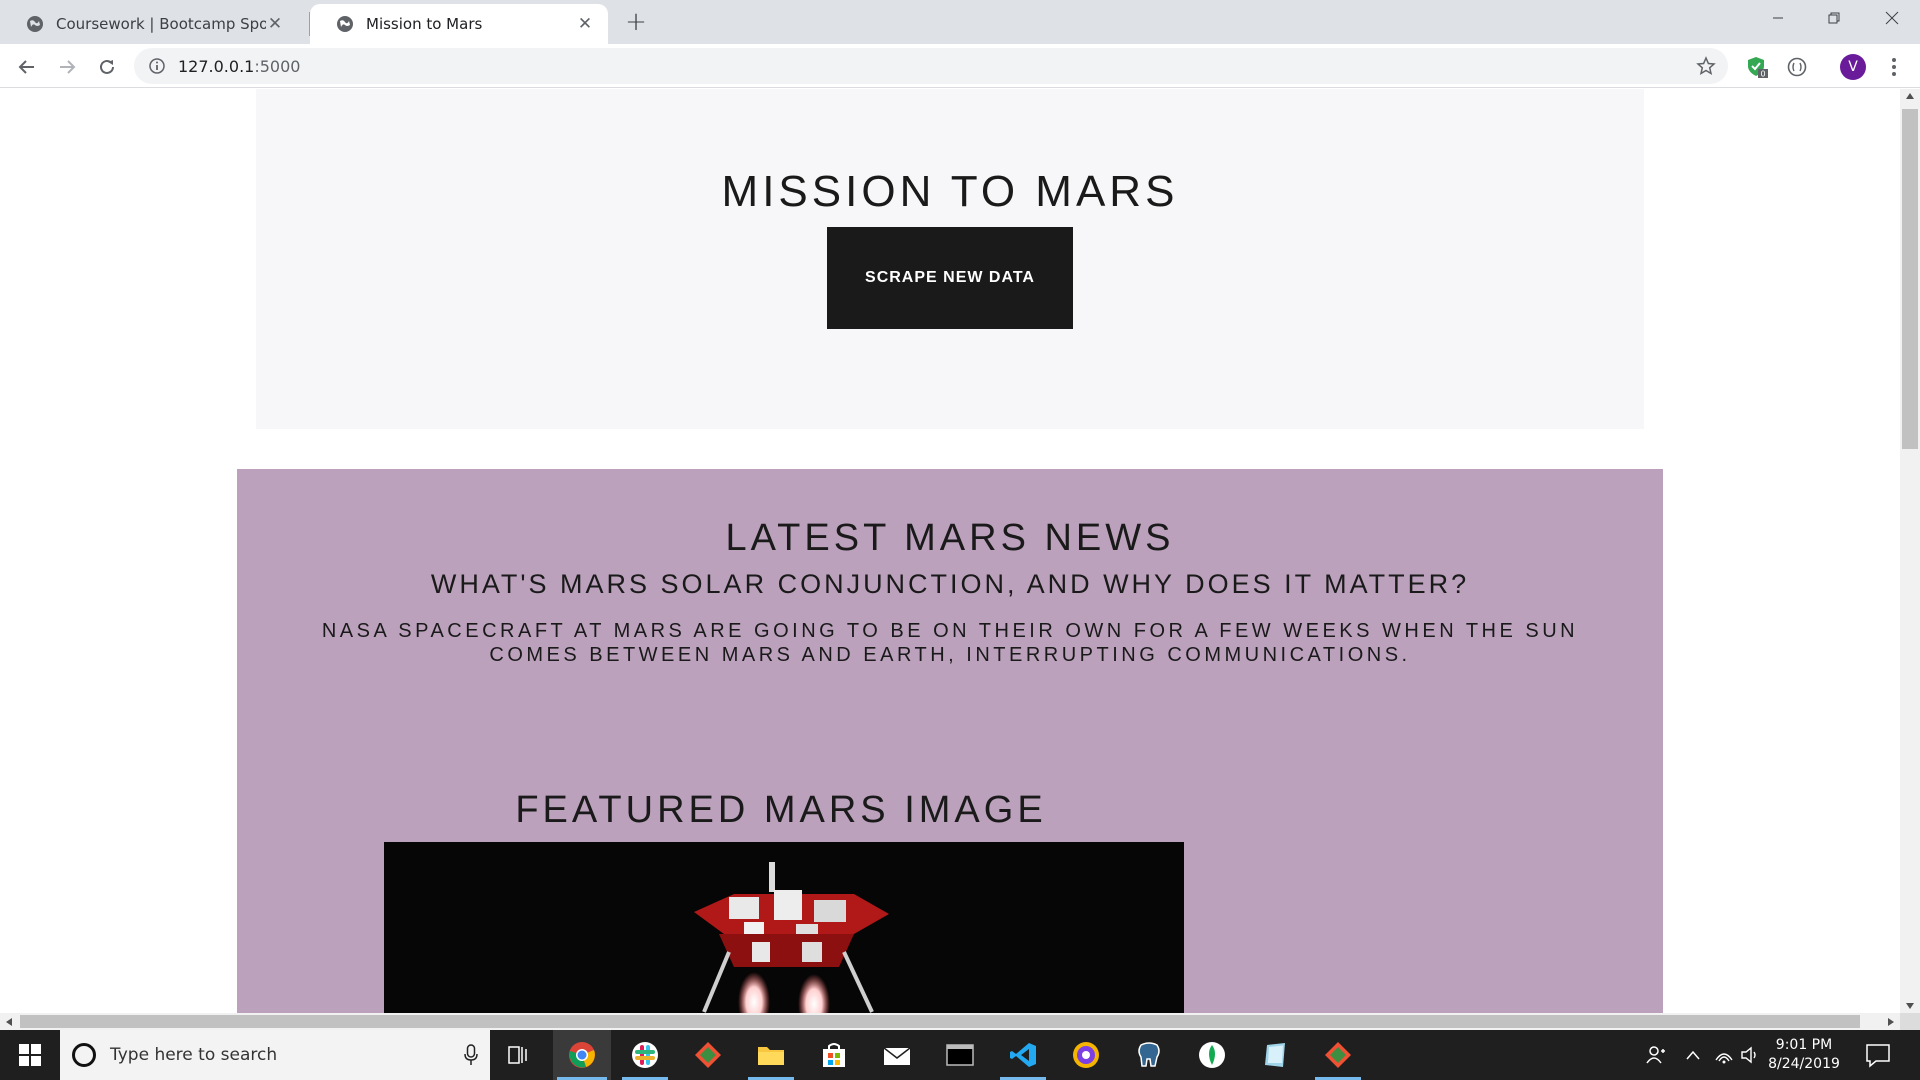  I want to click on taskbar-app-postgres, so click(1149, 1055).